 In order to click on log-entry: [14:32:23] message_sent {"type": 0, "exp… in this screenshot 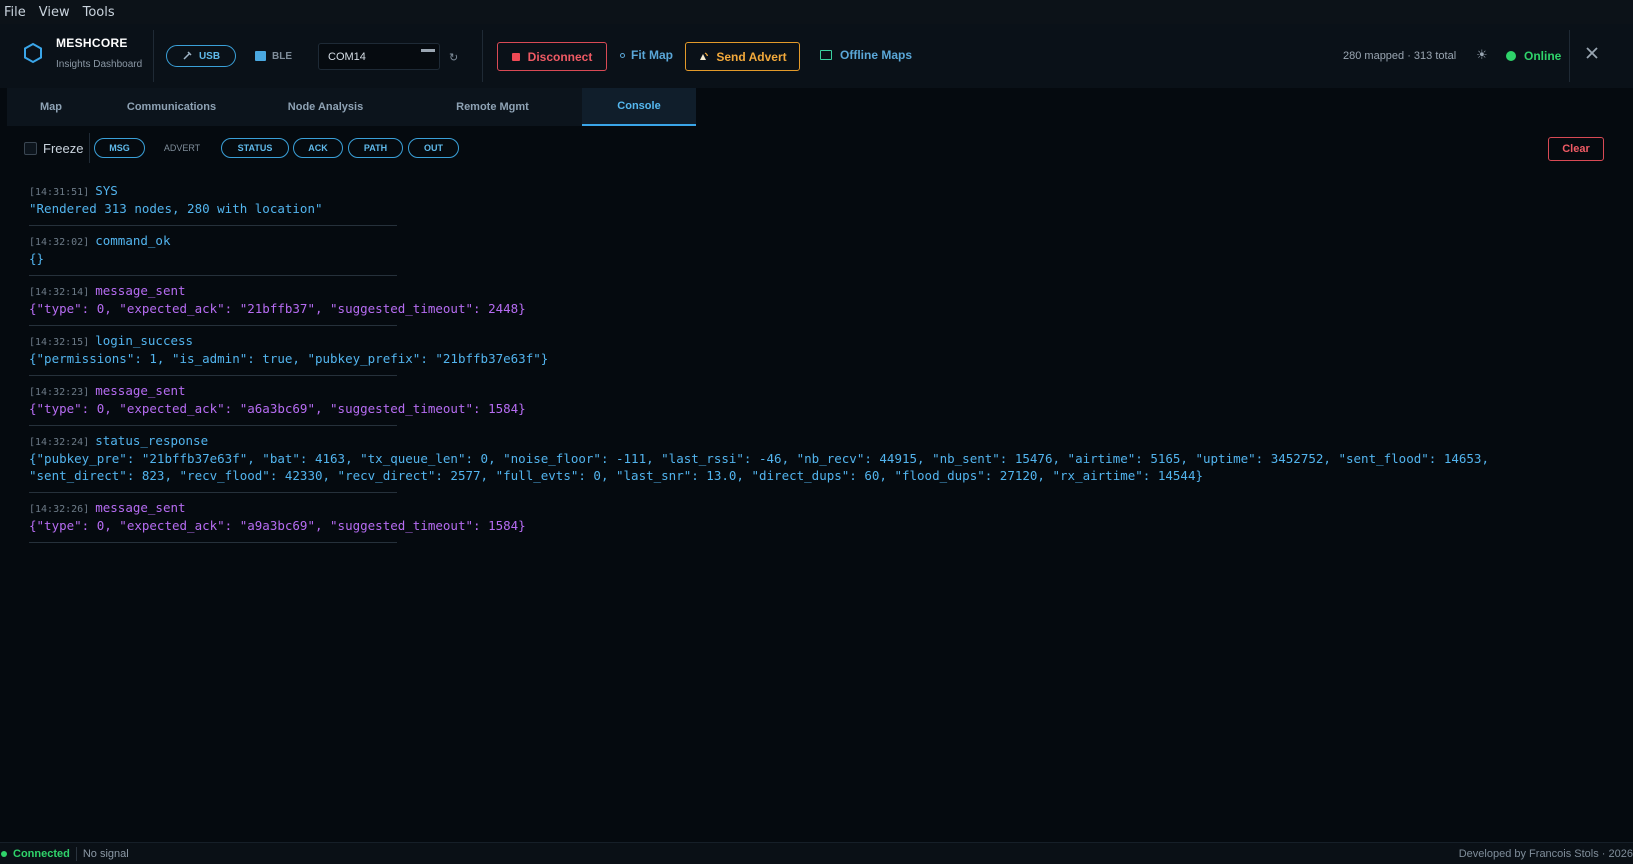, I will do `click(809, 404)`.